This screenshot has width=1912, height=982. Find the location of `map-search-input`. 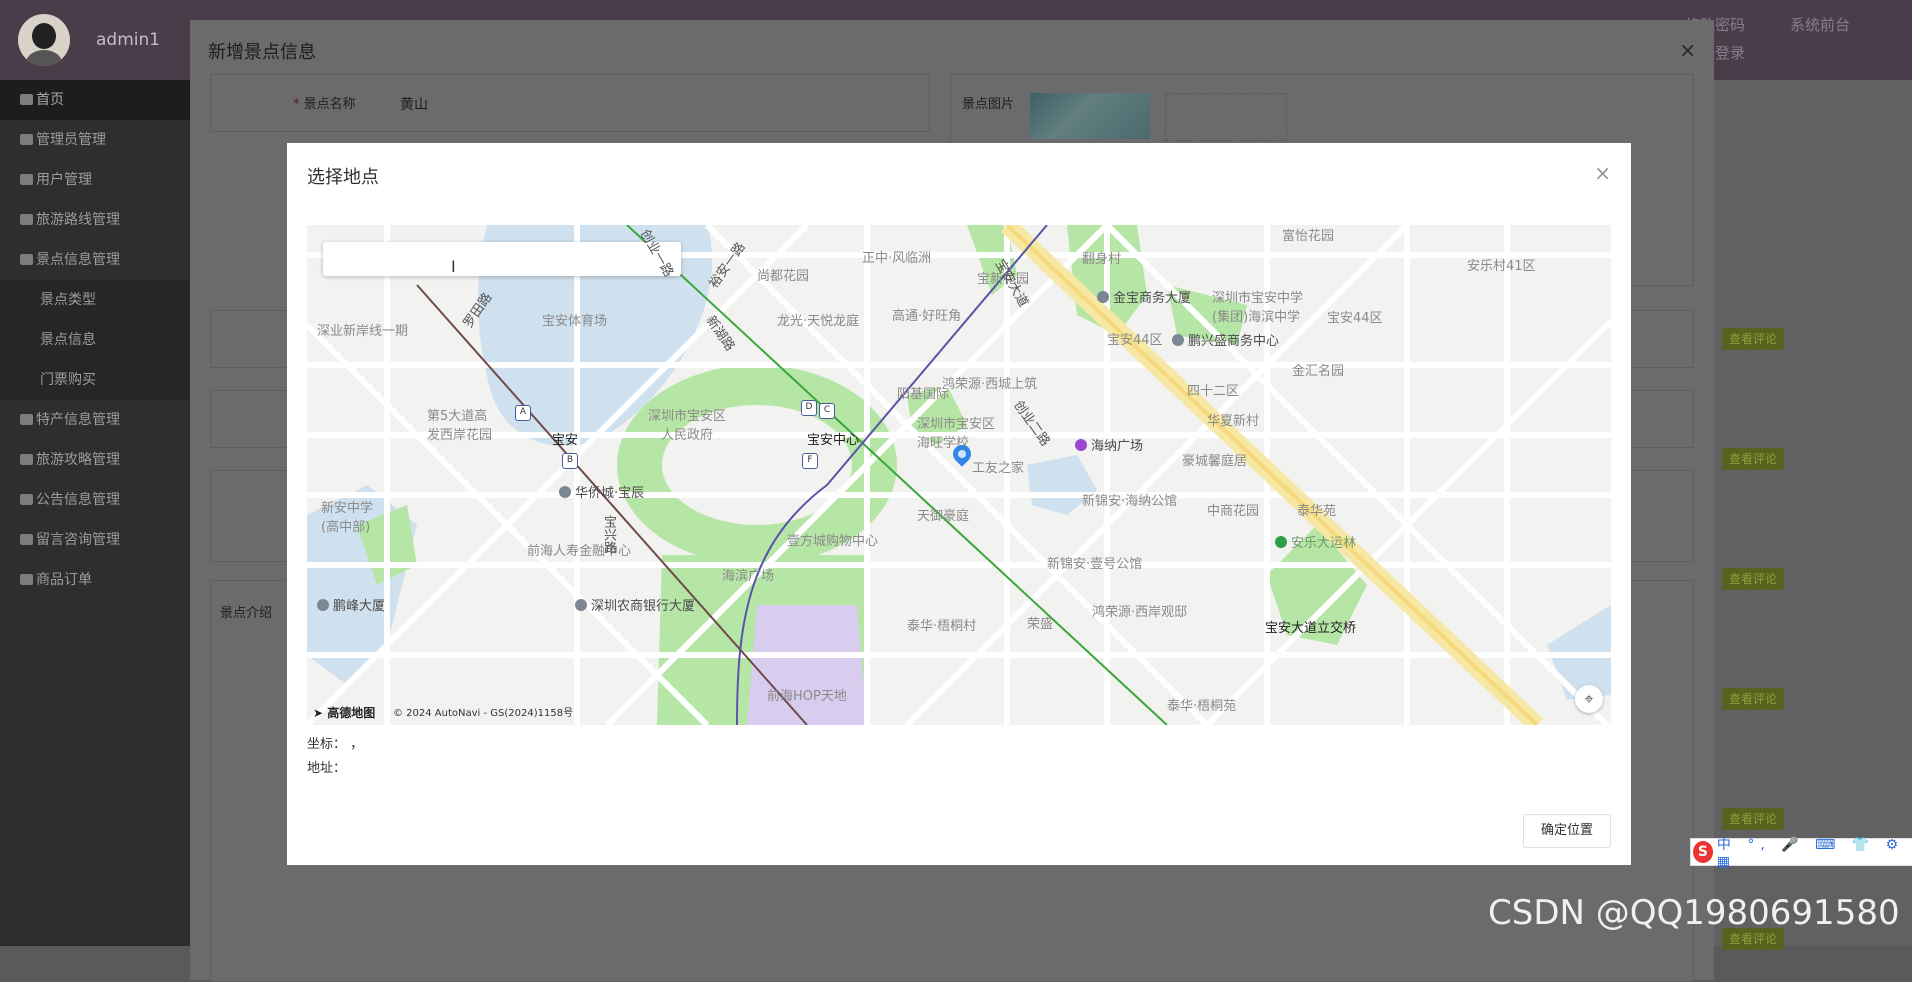

map-search-input is located at coordinates (502, 259).